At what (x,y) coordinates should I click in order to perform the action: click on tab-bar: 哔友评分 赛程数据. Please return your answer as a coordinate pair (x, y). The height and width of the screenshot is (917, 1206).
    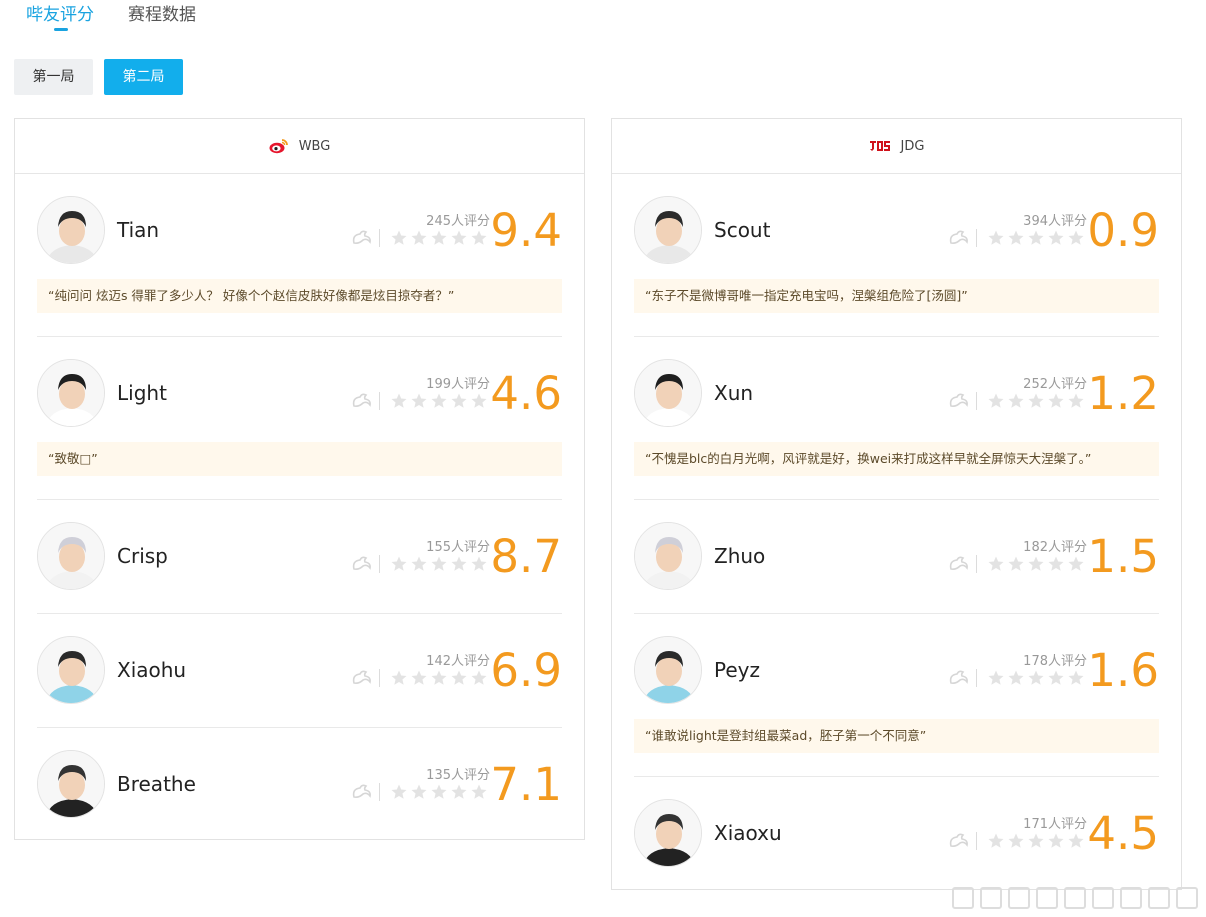
    Looking at the image, I should click on (128, 17).